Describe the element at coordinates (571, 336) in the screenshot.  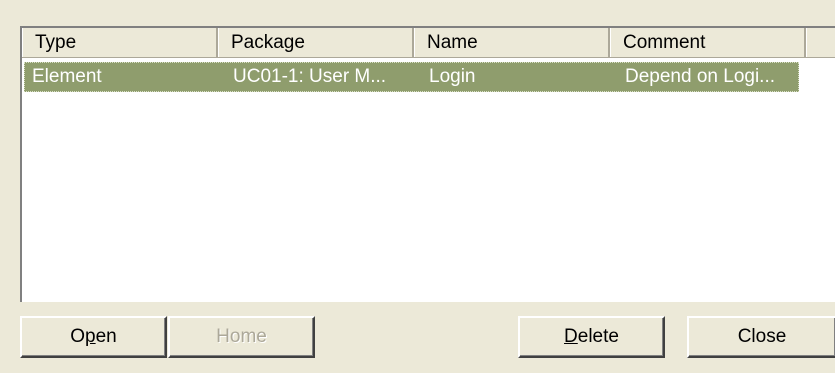
I see `delete-mnemonic: D` at that location.